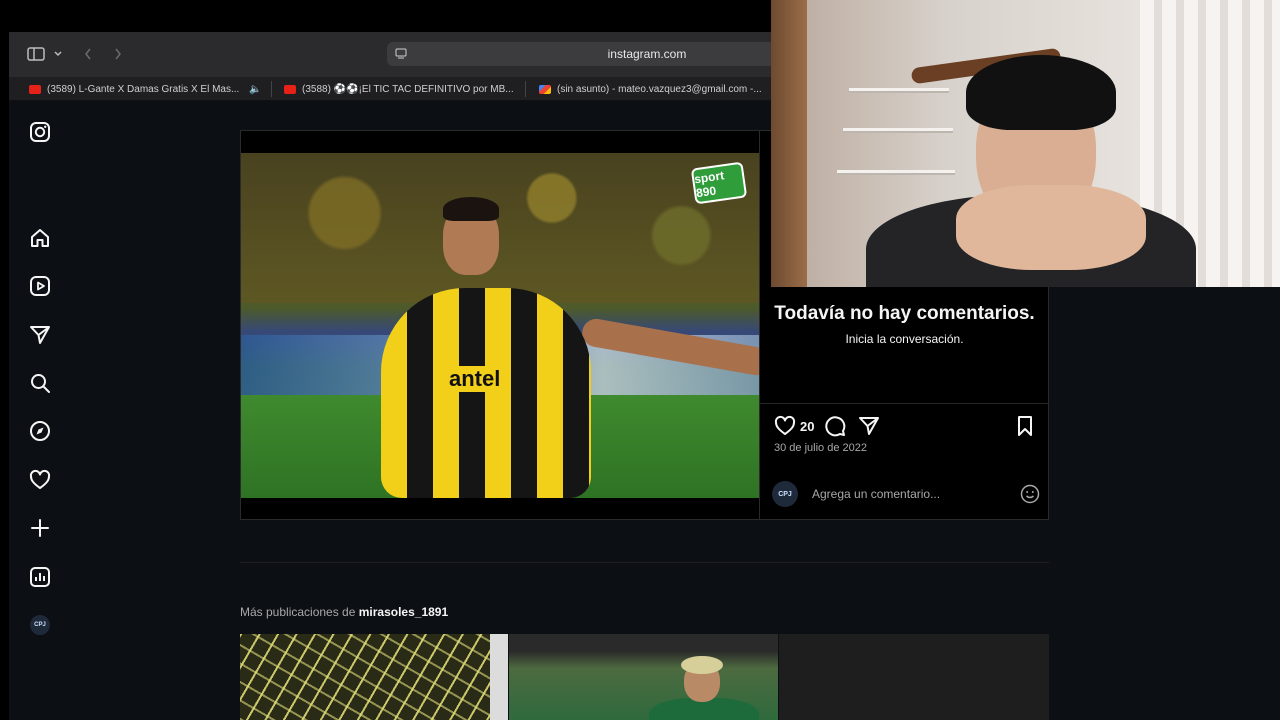  What do you see at coordinates (471, 209) in the screenshot?
I see `photo-player-hair` at bounding box center [471, 209].